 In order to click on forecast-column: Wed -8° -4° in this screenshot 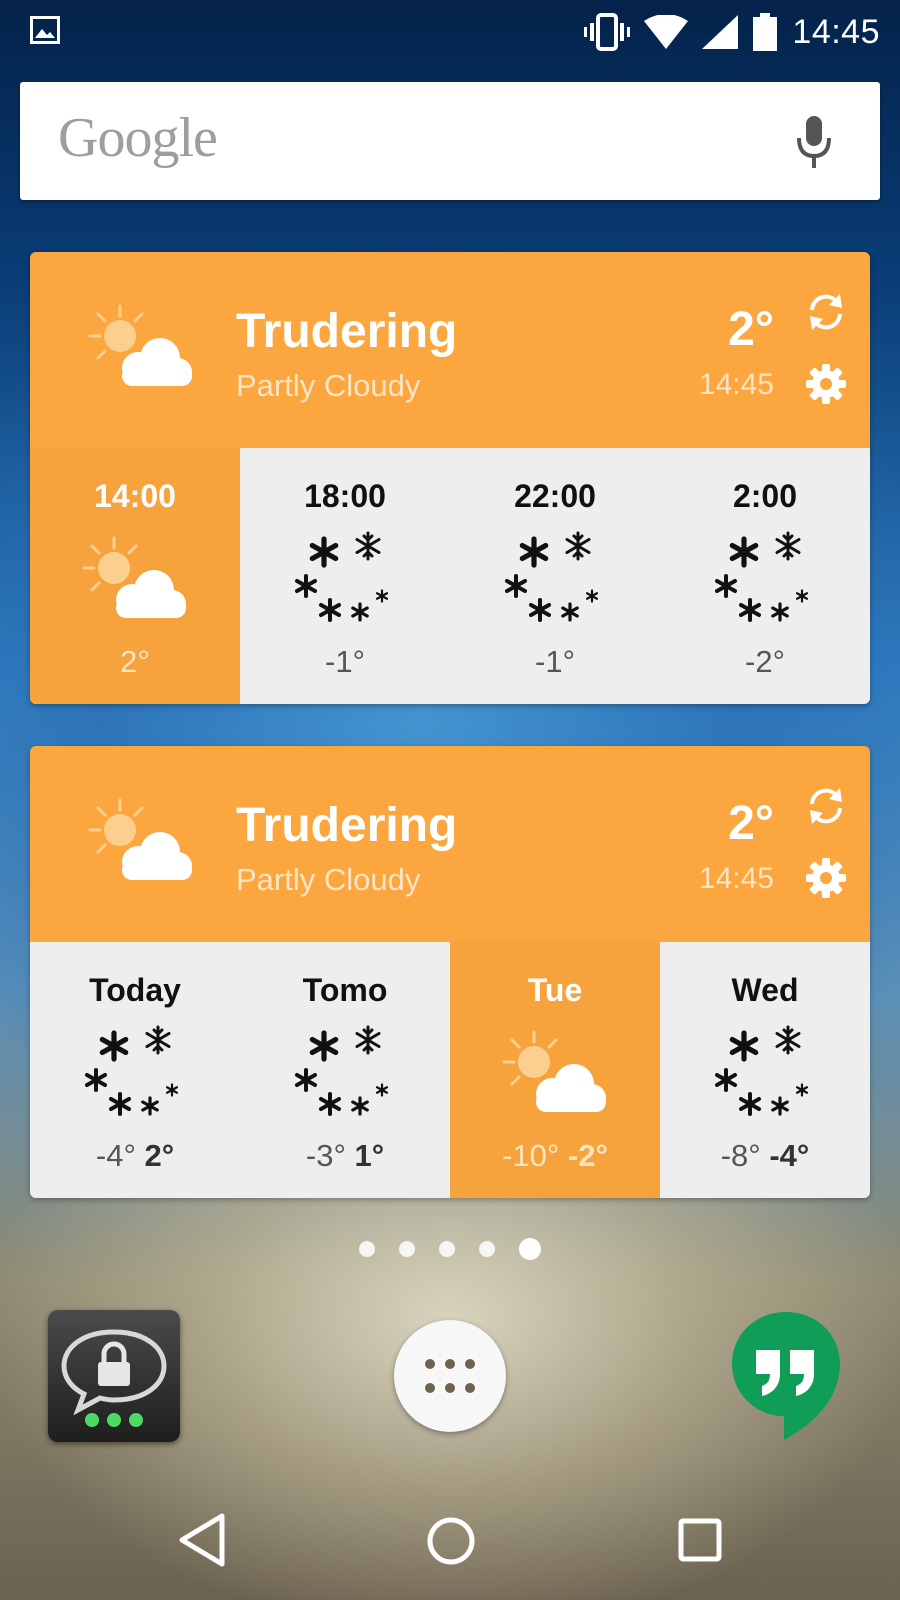, I will do `click(765, 1070)`.